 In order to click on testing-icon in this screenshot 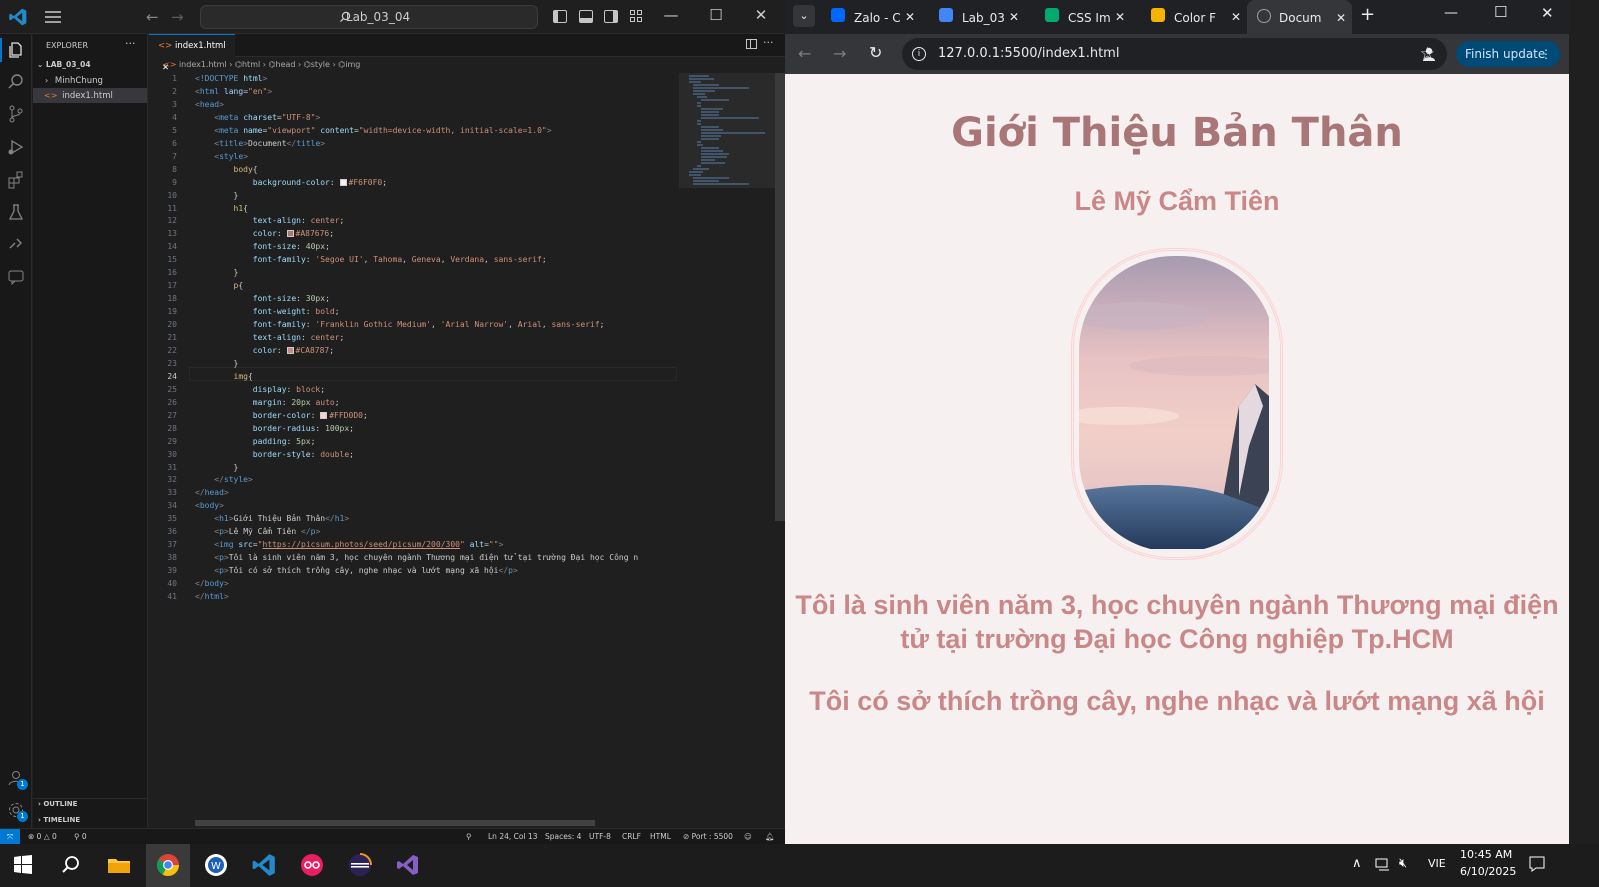, I will do `click(16, 212)`.